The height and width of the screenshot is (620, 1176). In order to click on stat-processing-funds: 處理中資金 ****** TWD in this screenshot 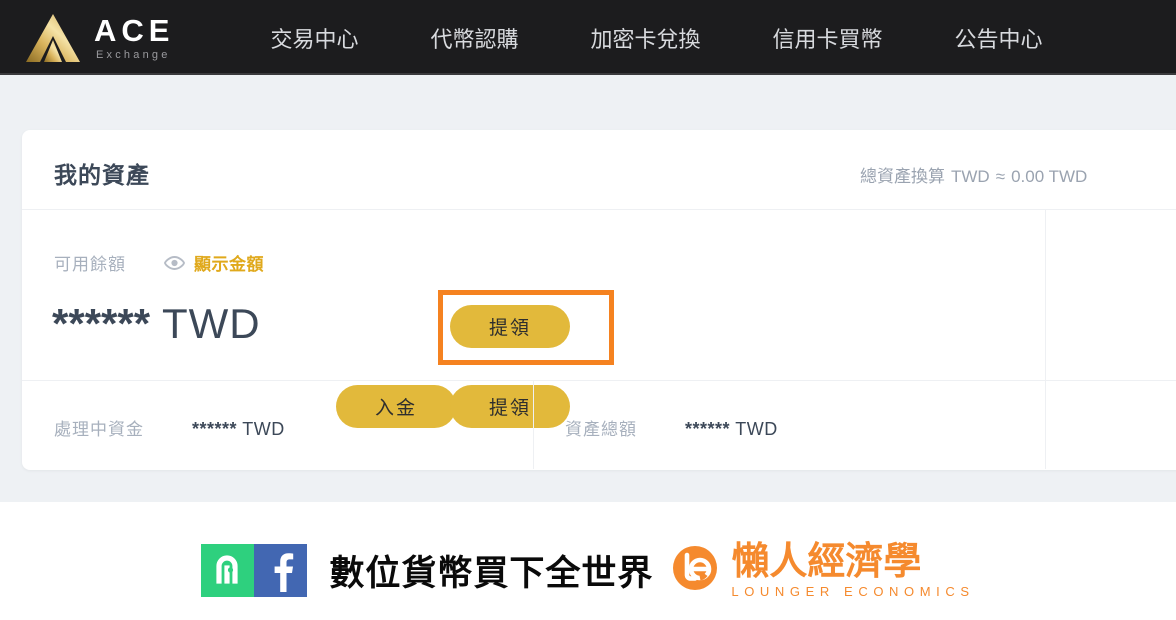, I will do `click(169, 427)`.